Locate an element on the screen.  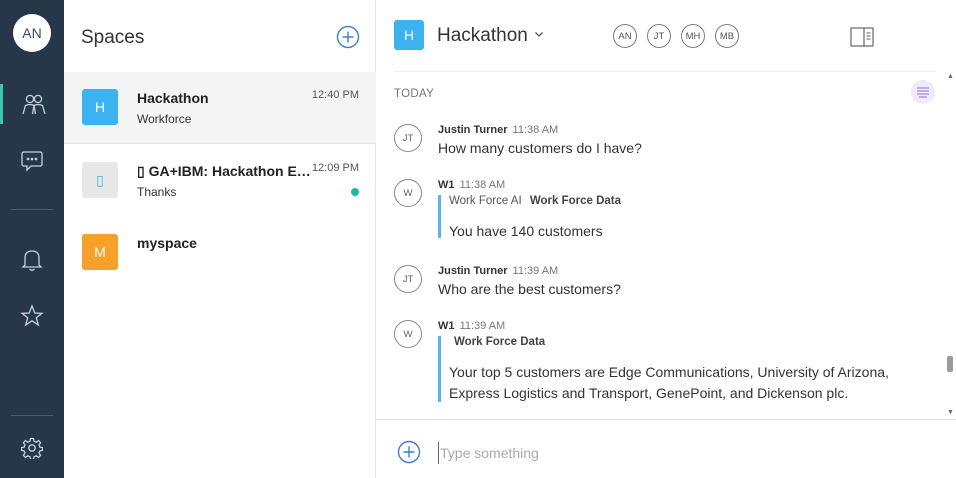
rail-item-favorites is located at coordinates (32, 316).